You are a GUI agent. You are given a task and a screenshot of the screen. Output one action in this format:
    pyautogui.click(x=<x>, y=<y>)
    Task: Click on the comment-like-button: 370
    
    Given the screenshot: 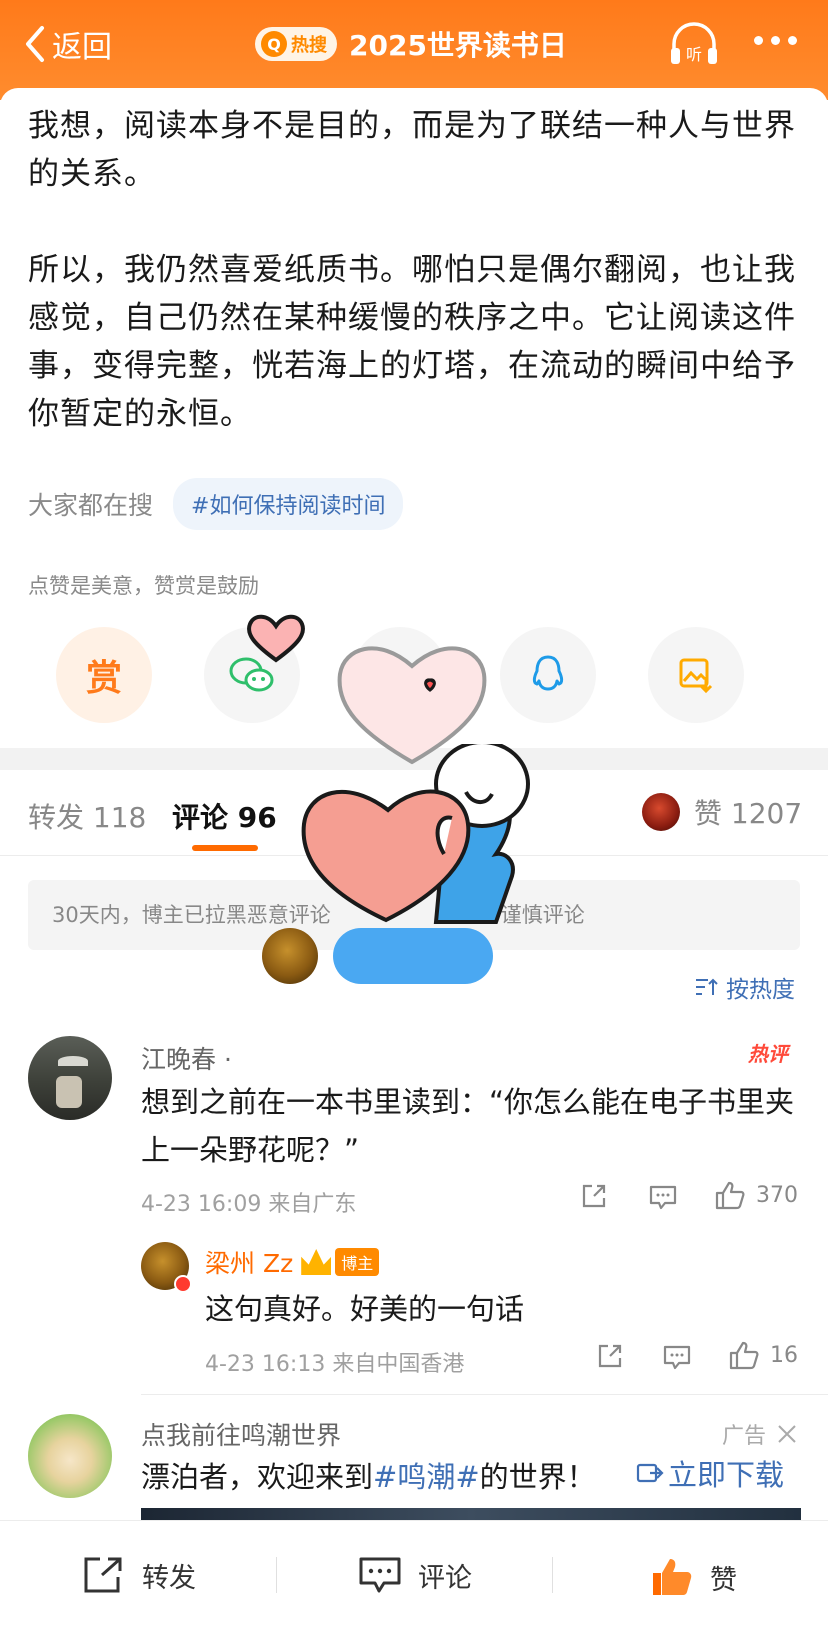 What is the action you would take?
    pyautogui.click(x=756, y=1195)
    